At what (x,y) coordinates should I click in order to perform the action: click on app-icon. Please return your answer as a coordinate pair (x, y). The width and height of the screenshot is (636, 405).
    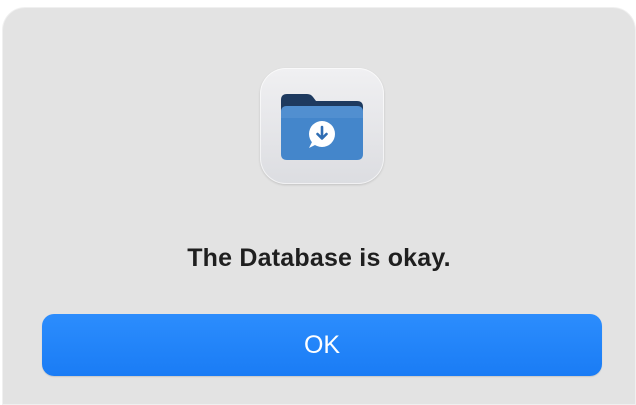
    Looking at the image, I should click on (322, 126).